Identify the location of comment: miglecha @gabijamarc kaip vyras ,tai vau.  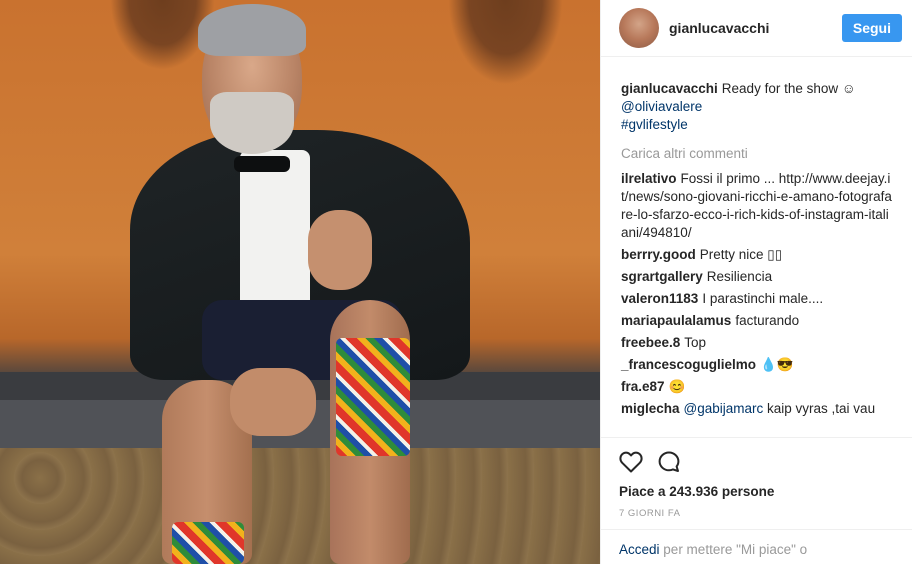
(757, 409).